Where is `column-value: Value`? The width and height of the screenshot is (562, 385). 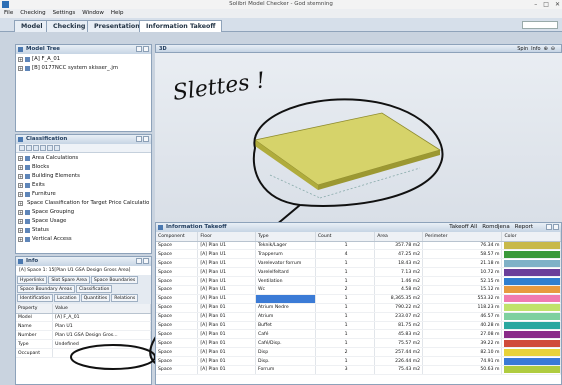 column-value: Value is located at coordinates (101, 309).